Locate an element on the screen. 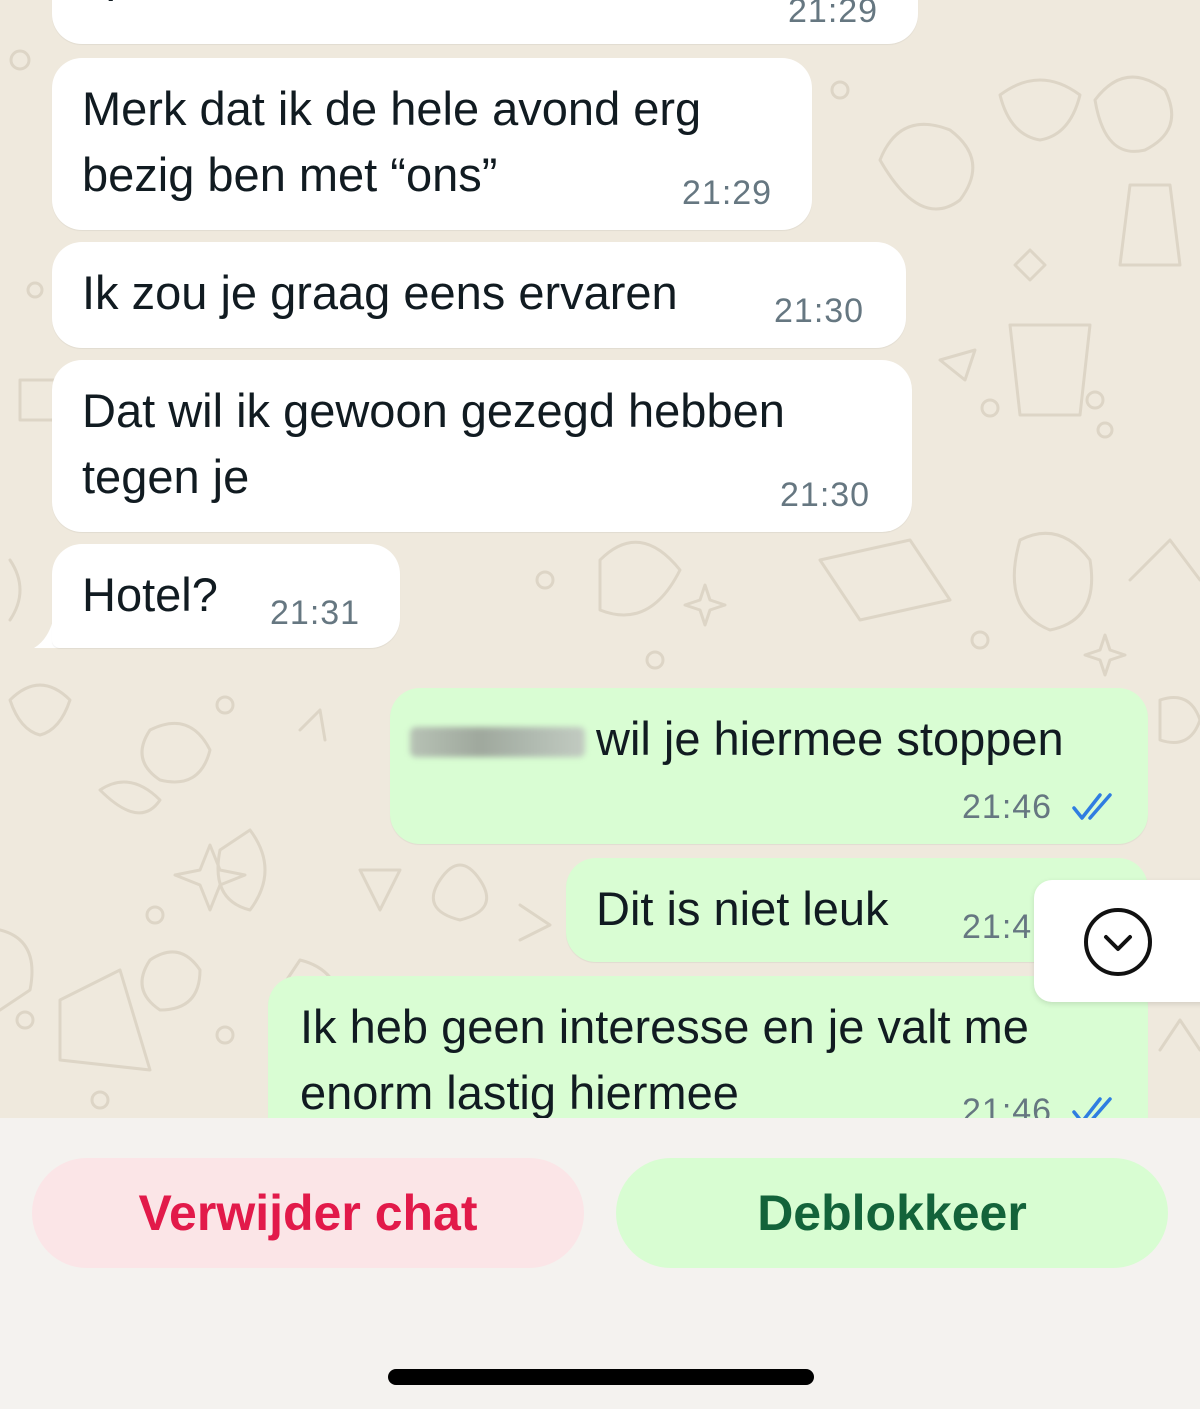 This screenshot has height=1409, width=1200. message-text: tegen je is located at coordinates (166, 476).